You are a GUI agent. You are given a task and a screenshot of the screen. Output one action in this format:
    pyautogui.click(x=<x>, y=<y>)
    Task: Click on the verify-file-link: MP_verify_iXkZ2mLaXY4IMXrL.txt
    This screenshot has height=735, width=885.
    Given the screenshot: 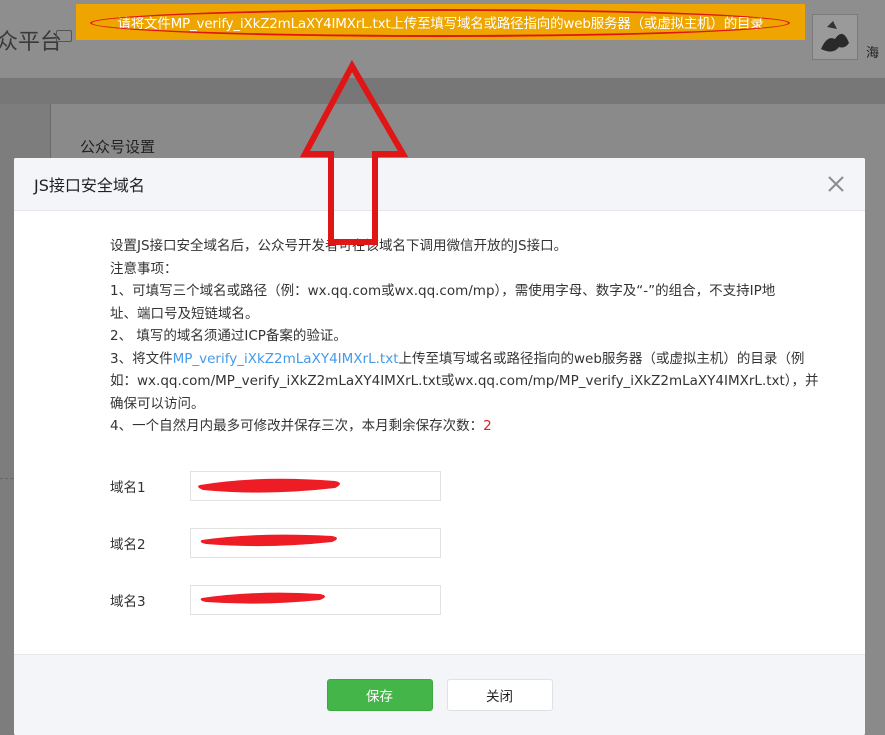 What is the action you would take?
    pyautogui.click(x=286, y=359)
    